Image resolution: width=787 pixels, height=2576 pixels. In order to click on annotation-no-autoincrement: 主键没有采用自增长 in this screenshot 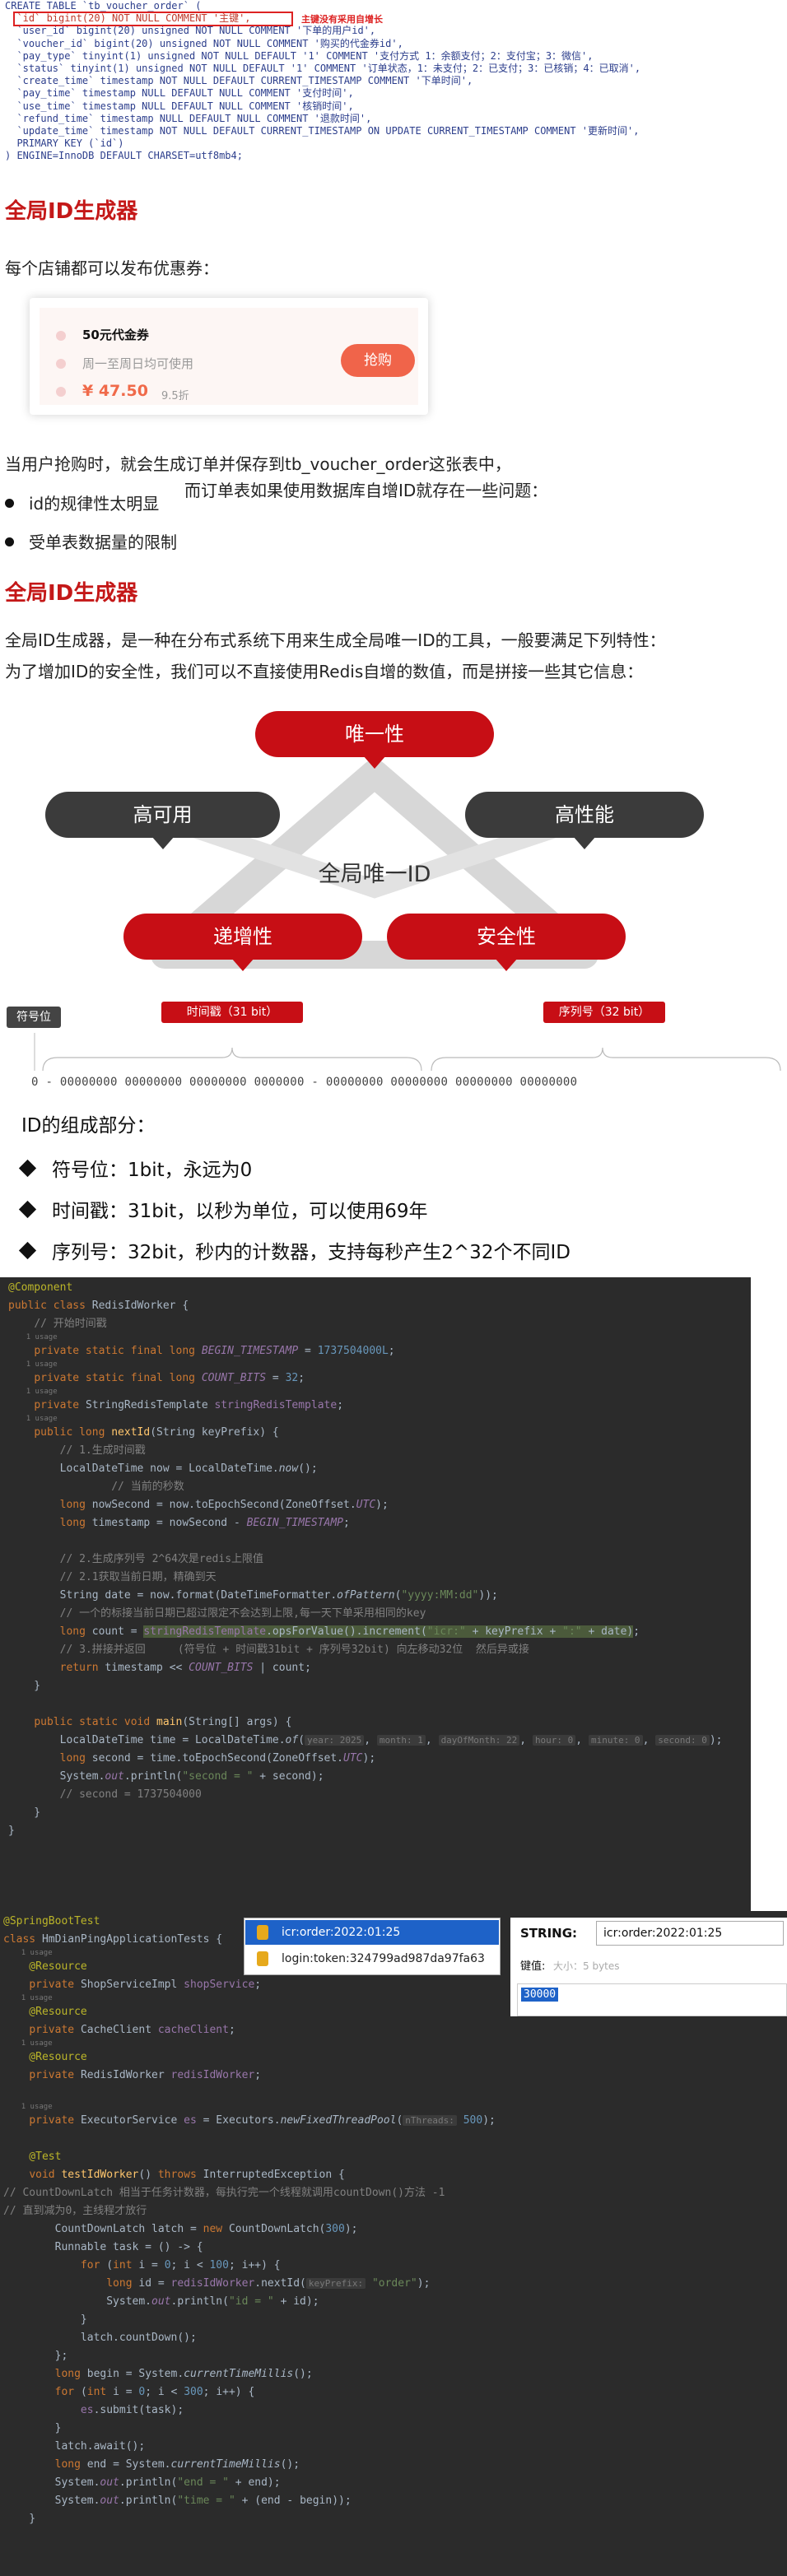, I will do `click(342, 19)`.